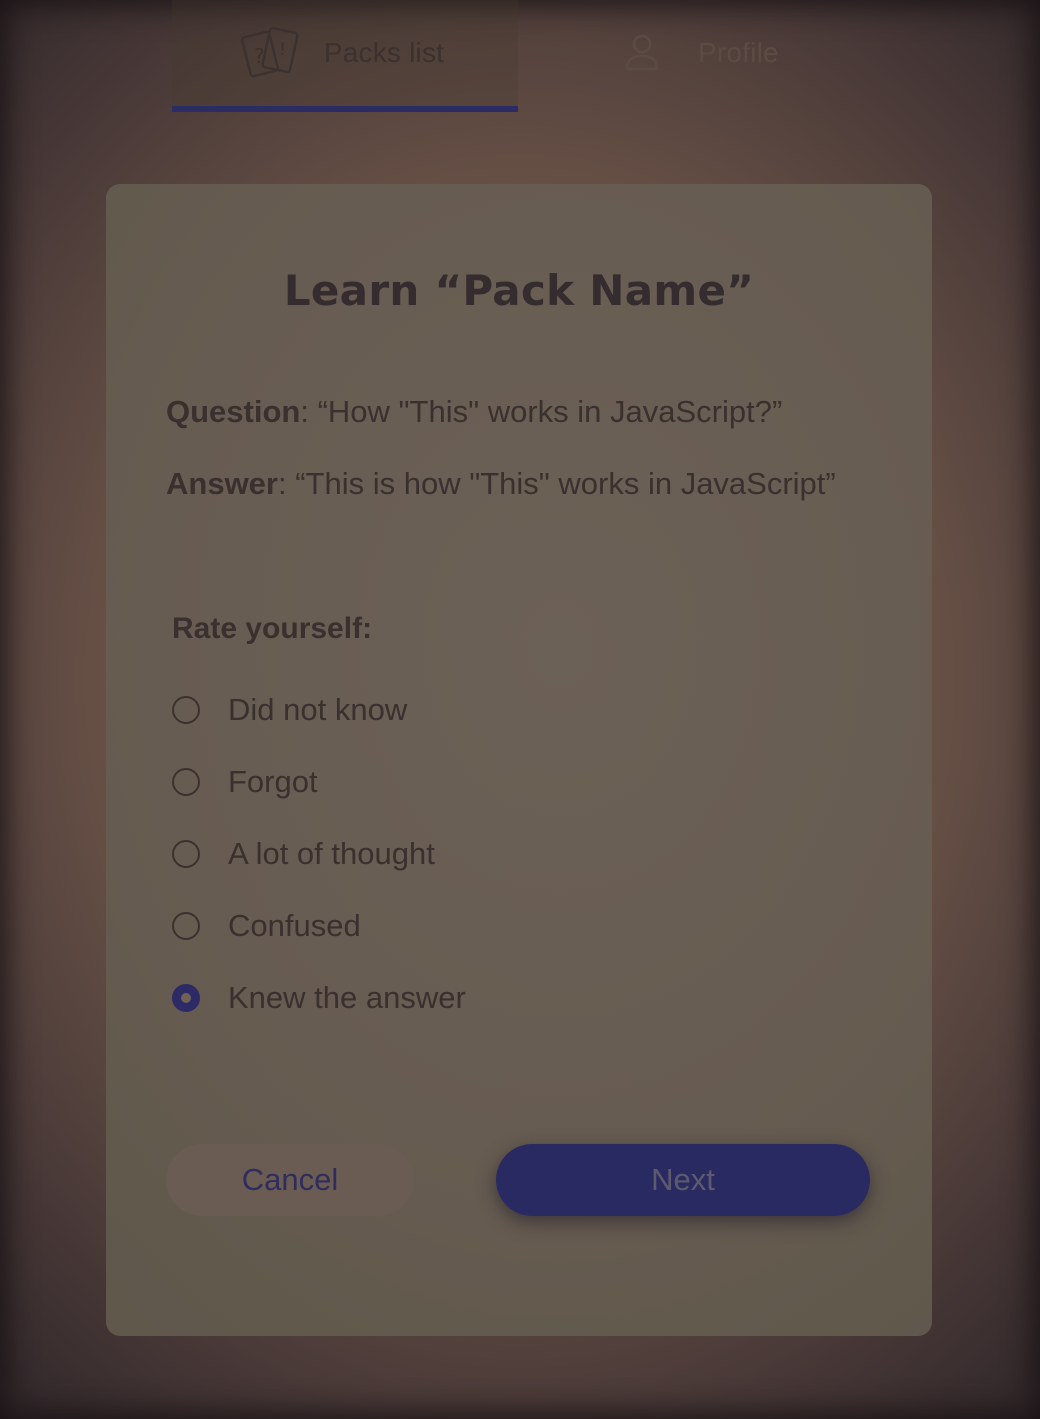 Image resolution: width=1040 pixels, height=1419 pixels. What do you see at coordinates (384, 52) in the screenshot?
I see `tab-packs-list-label: Packs list` at bounding box center [384, 52].